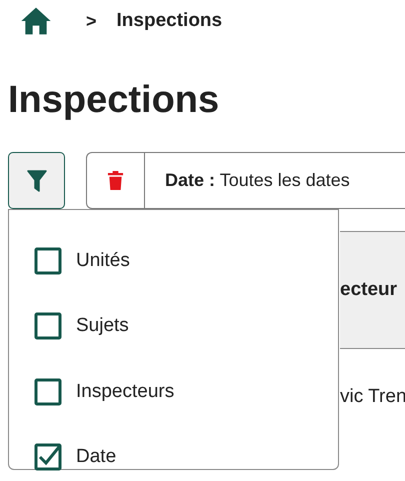  Describe the element at coordinates (169, 21) in the screenshot. I see `breadcrumb-current: Inspections` at that location.